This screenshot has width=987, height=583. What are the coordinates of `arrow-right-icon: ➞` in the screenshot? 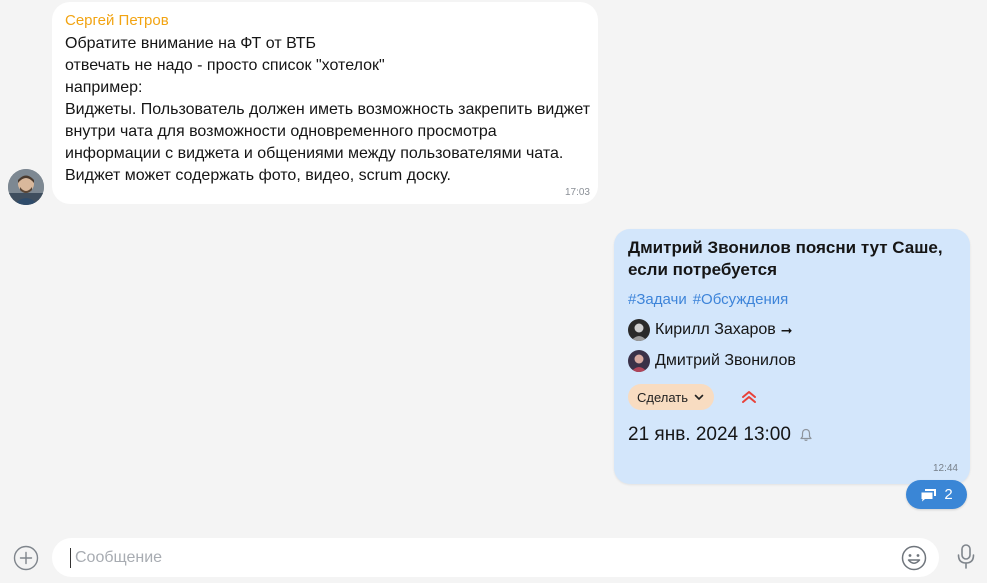 It's located at (786, 329).